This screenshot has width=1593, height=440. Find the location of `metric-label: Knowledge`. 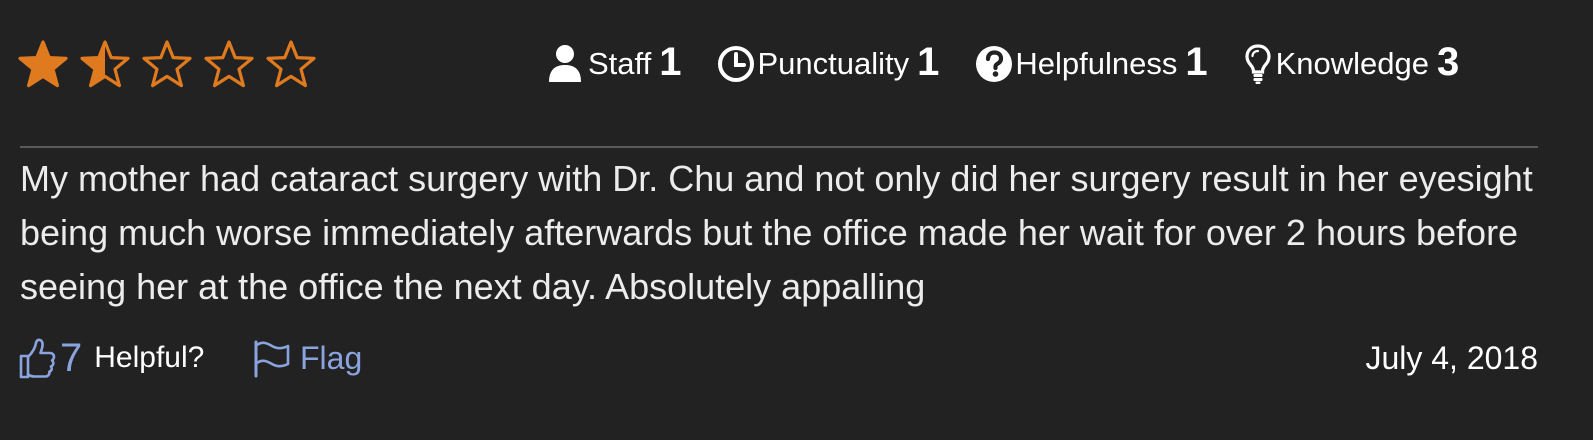

metric-label: Knowledge is located at coordinates (1352, 63).